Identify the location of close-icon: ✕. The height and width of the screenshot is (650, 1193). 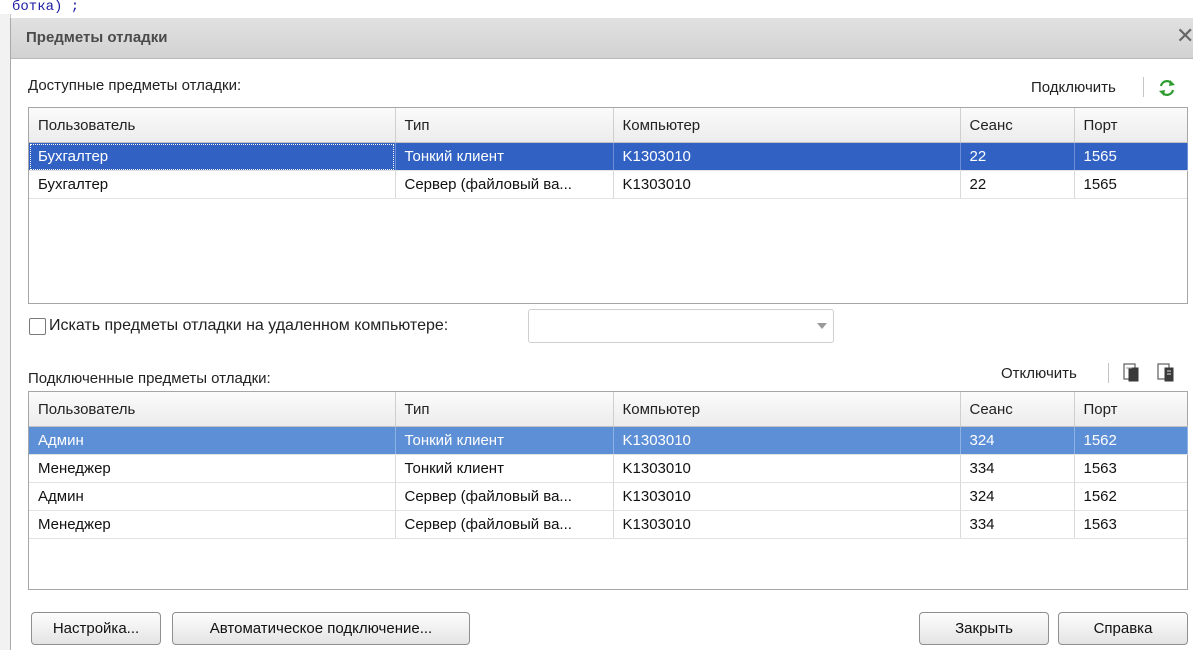
(1184, 36).